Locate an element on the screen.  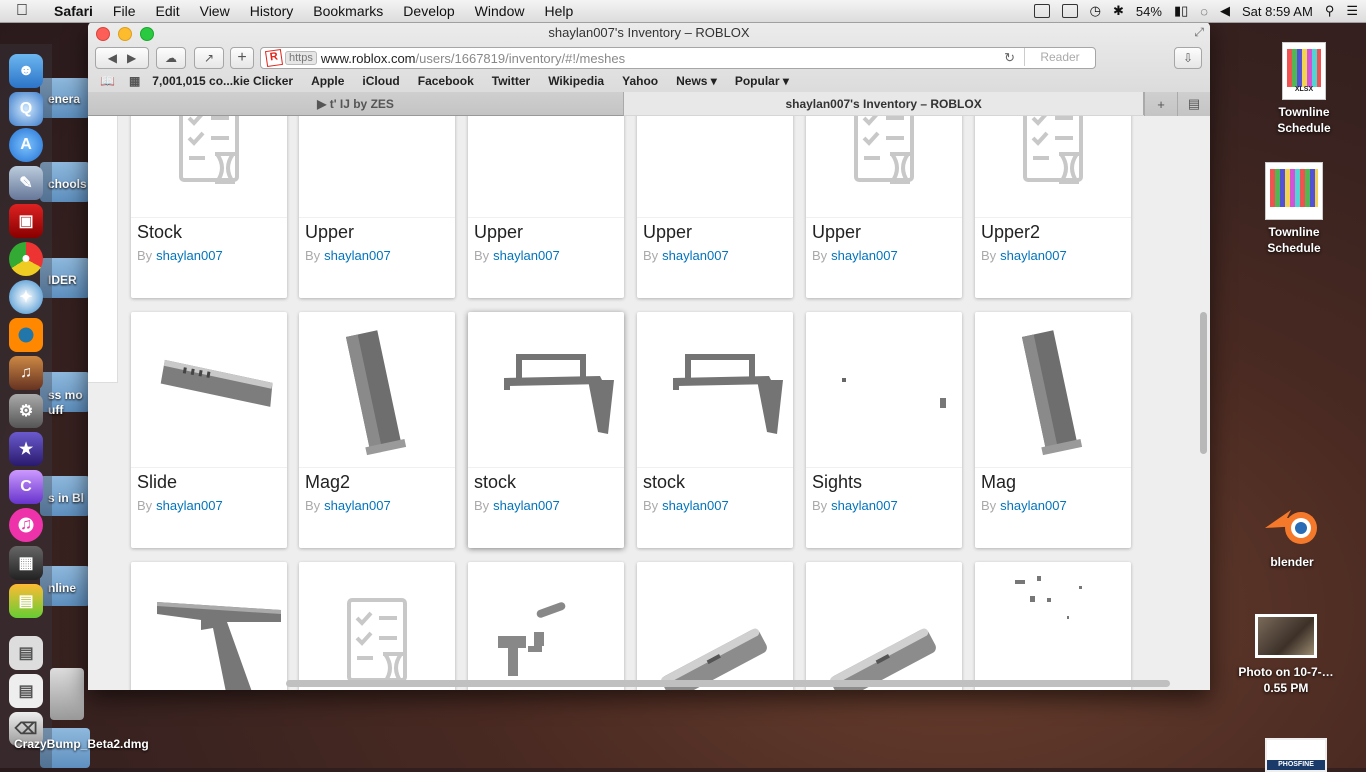
inventory-item-card: Slide By shaylan007 is located at coordinates (209, 430).